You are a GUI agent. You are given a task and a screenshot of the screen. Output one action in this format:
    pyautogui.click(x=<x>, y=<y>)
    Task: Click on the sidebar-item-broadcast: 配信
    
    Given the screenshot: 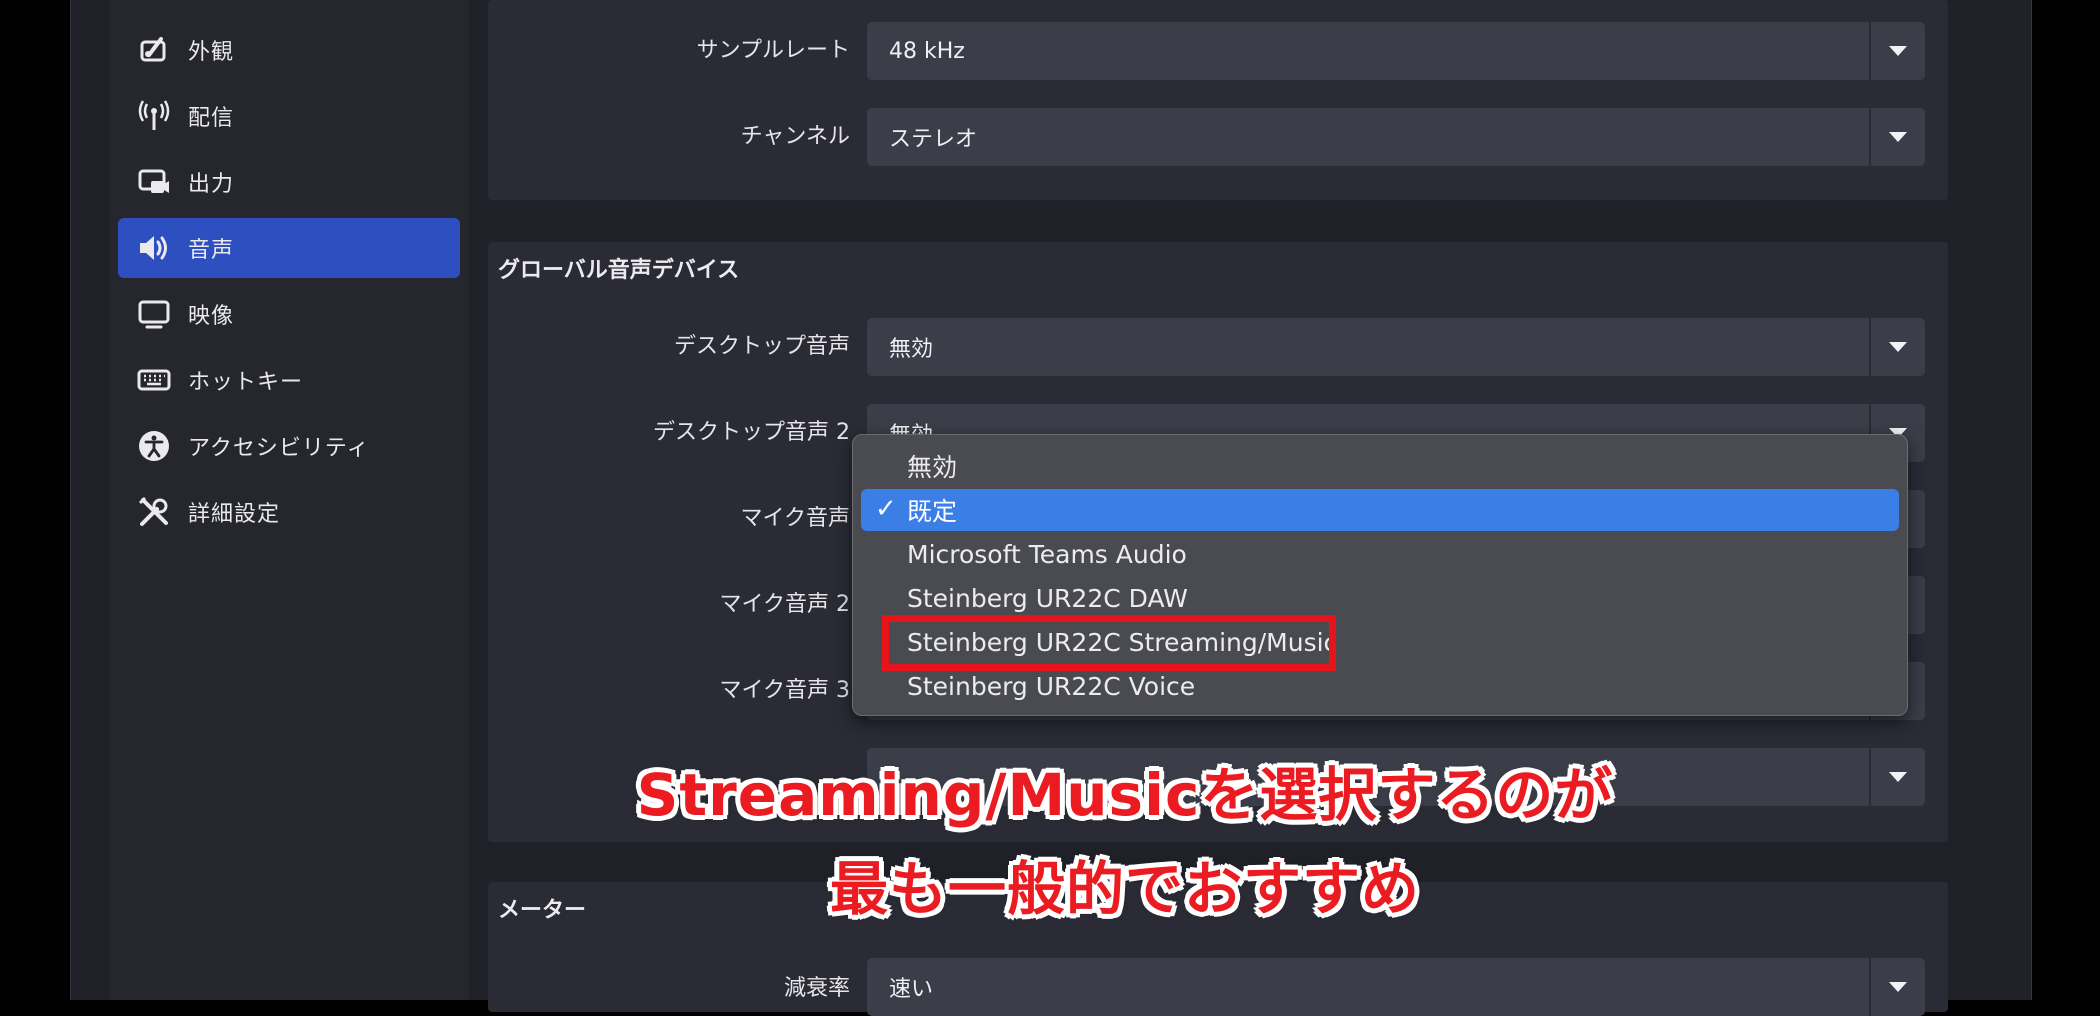 What is the action you would take?
    pyautogui.click(x=289, y=116)
    